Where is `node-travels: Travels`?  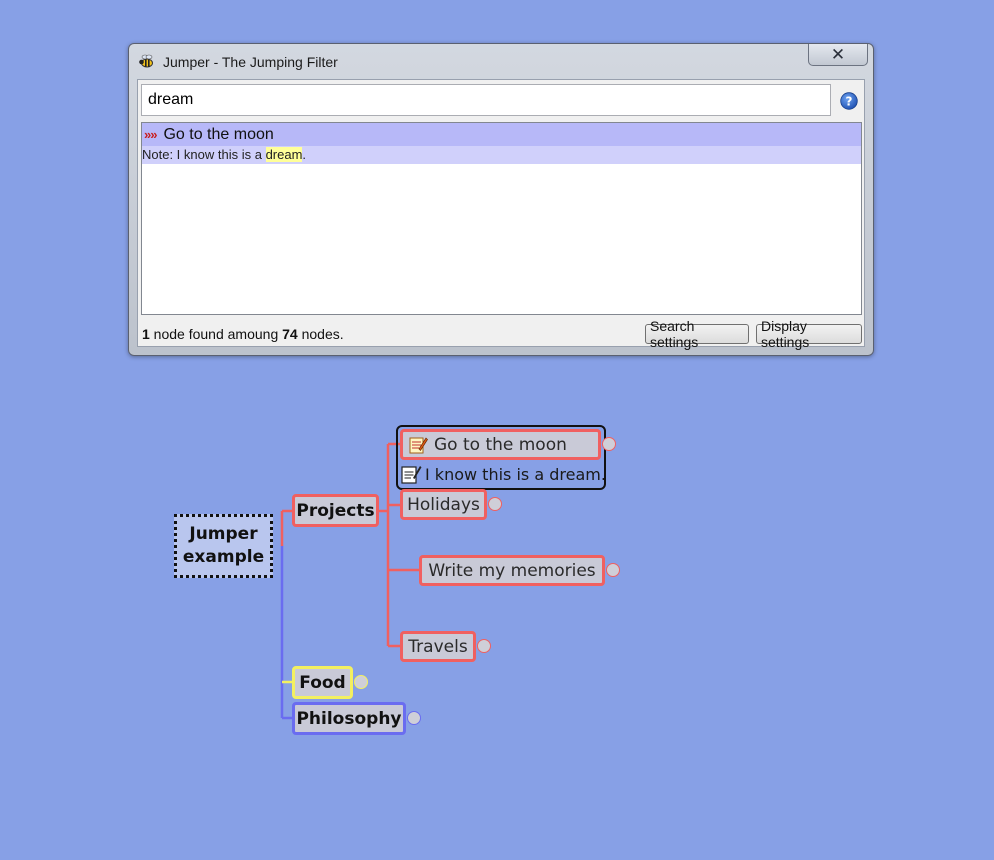 node-travels: Travels is located at coordinates (438, 646).